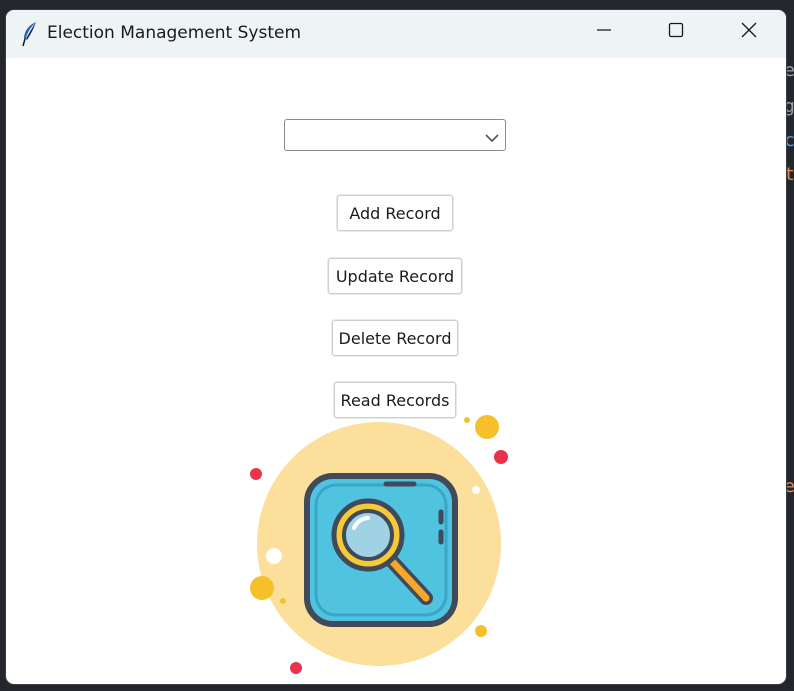 This screenshot has width=794, height=691. I want to click on magnifier-search-icon, so click(379, 544).